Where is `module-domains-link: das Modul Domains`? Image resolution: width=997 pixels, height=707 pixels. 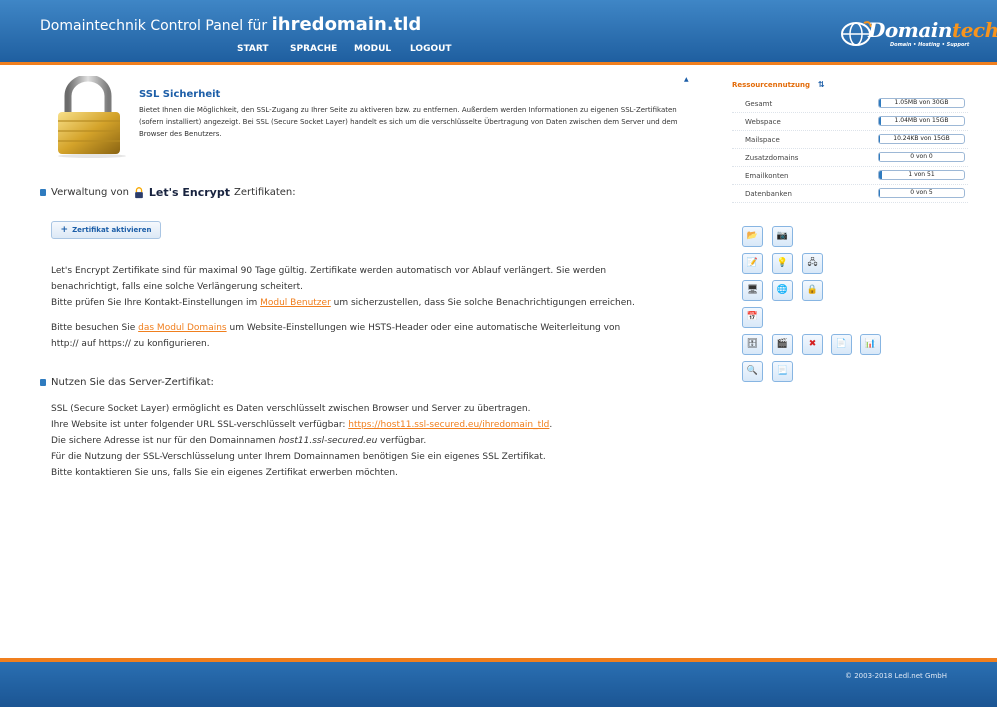
module-domains-link: das Modul Domains is located at coordinates (182, 328).